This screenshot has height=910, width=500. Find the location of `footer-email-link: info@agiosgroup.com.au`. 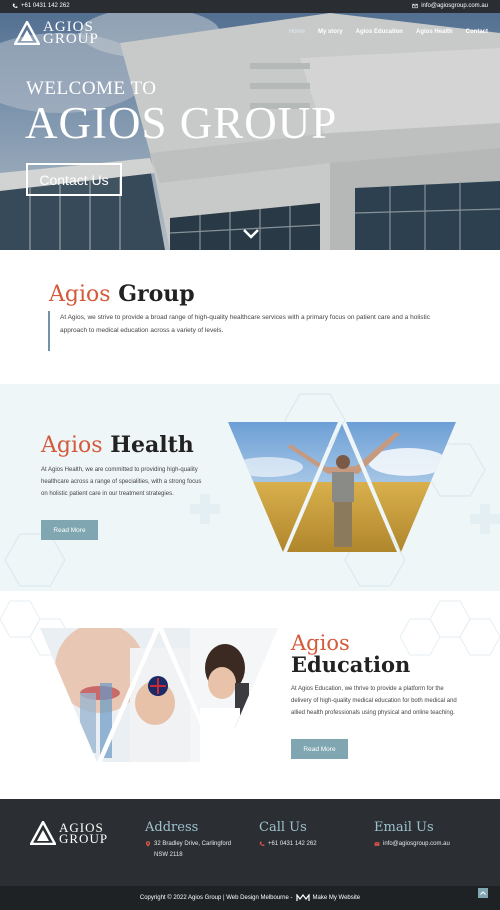

footer-email-link: info@agiosgroup.com.au is located at coordinates (412, 844).